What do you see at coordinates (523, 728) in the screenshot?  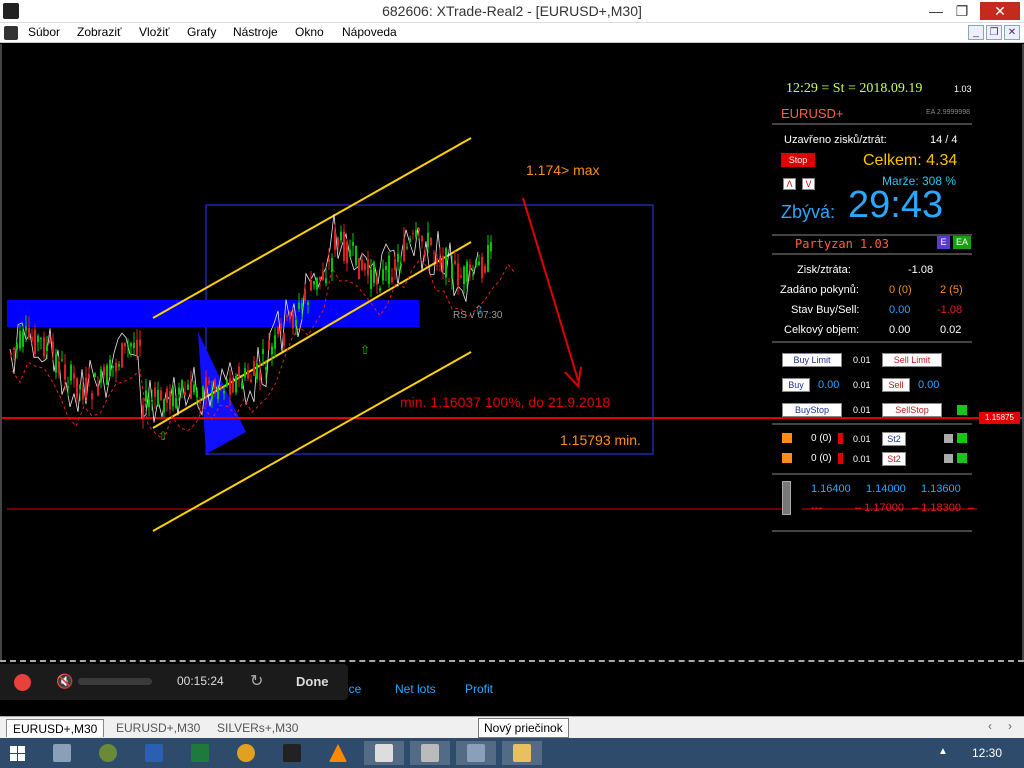 I see `tooltip: Nový priečinok` at bounding box center [523, 728].